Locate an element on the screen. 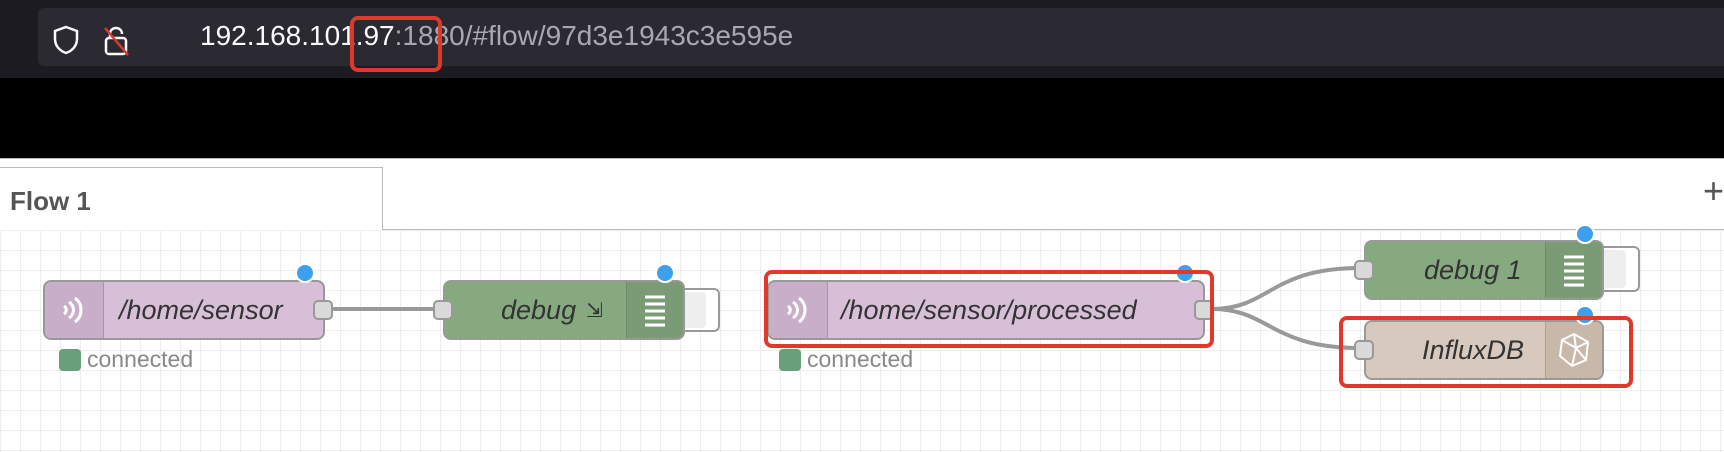  port-highlight-box is located at coordinates (396, 44).